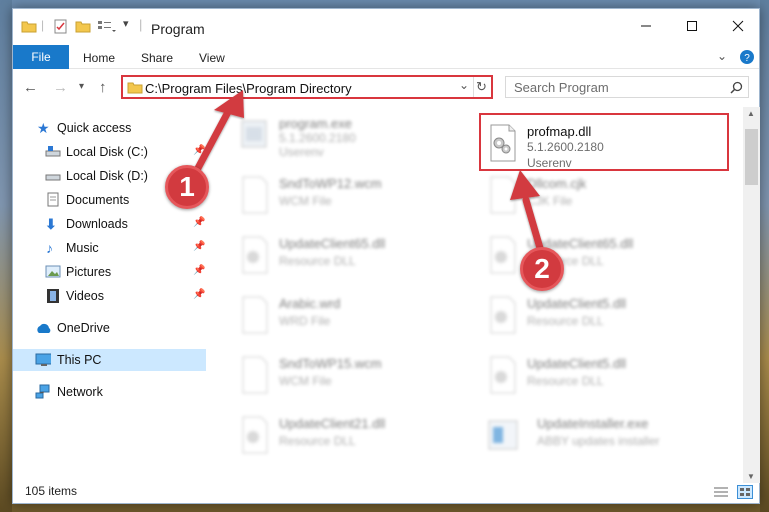 The width and height of the screenshot is (769, 512). I want to click on title-bar: | ▾ | Program, so click(386, 26).